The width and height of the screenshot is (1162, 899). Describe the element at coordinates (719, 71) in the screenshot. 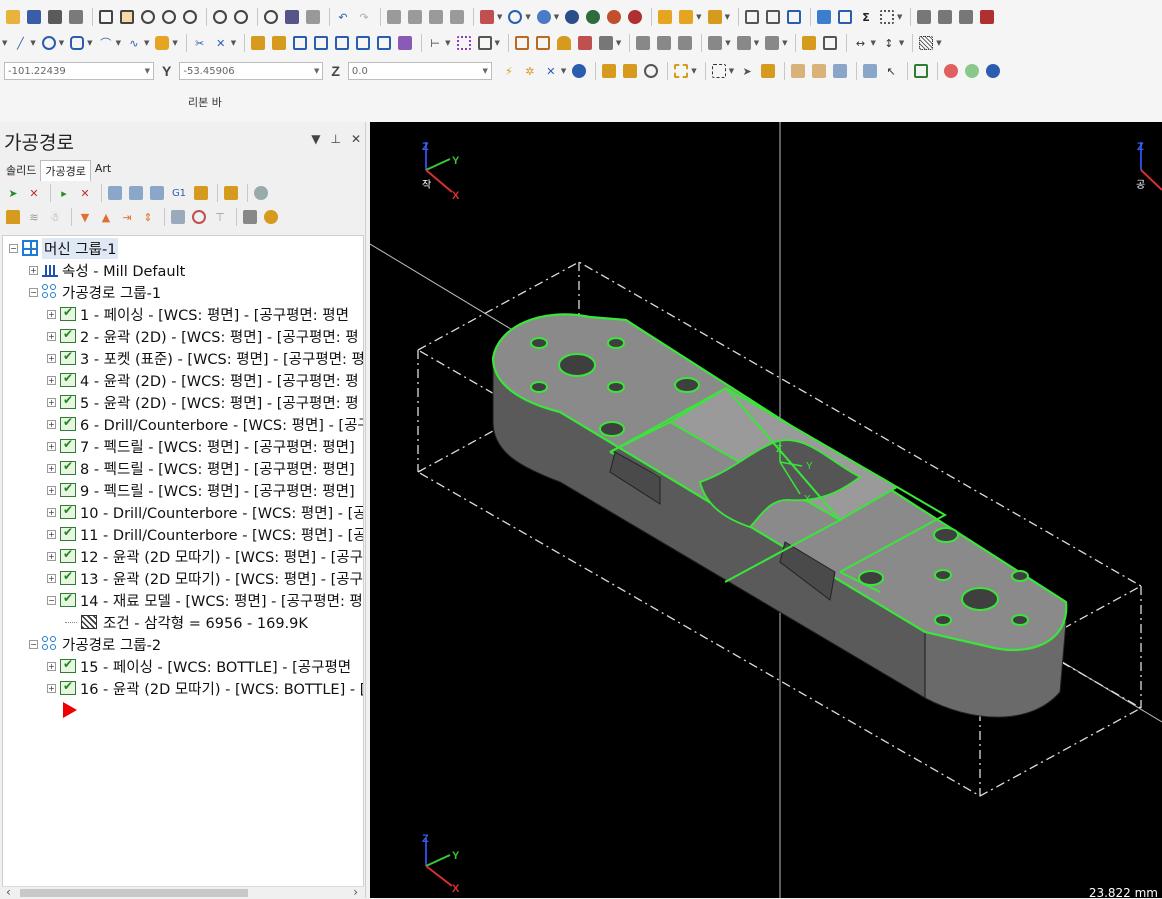

I see `window-select-icon` at that location.